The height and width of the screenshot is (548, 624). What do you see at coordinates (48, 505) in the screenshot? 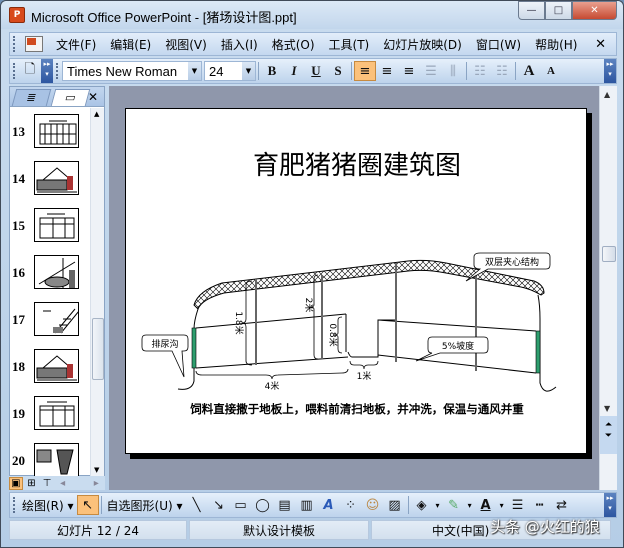
I see `draw-menu-button: 绘图(R) ▾` at bounding box center [48, 505].